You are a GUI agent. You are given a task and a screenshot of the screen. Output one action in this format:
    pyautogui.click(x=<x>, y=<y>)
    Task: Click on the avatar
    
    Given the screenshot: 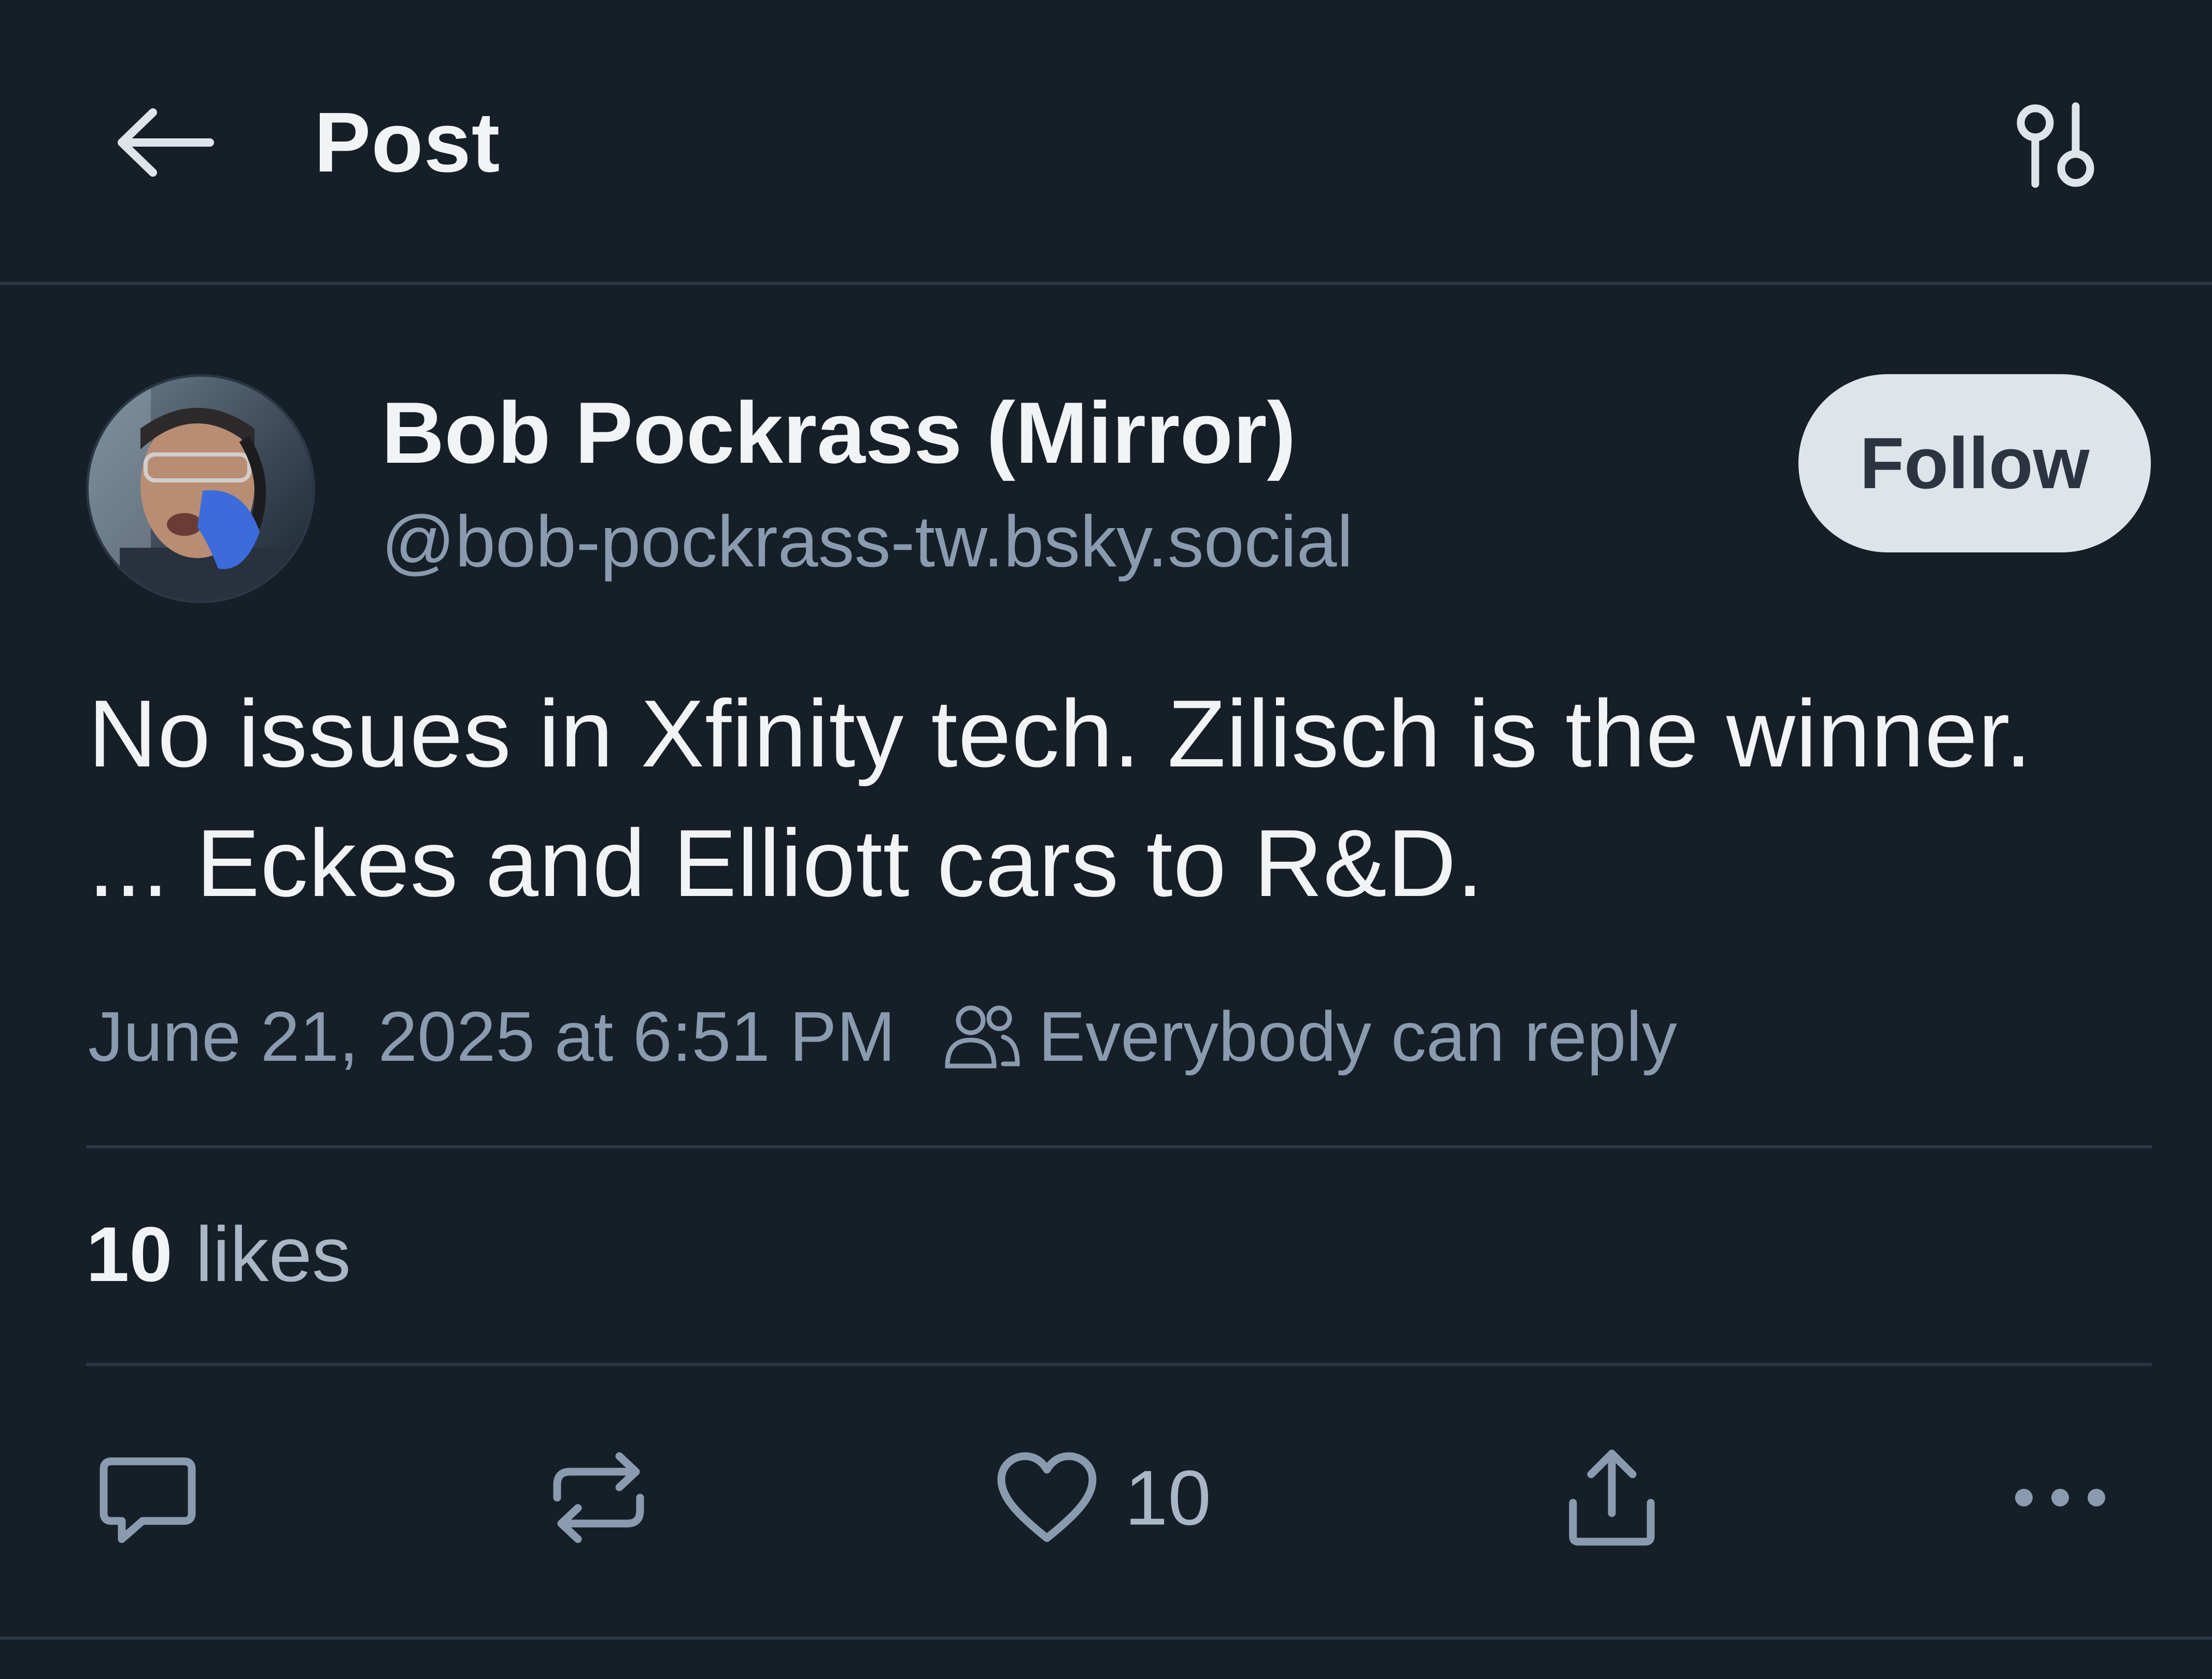 What is the action you would take?
    pyautogui.click(x=200, y=488)
    